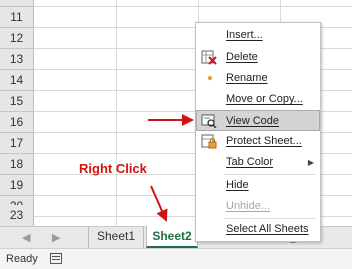 The image size is (352, 269). What do you see at coordinates (171, 168) in the screenshot?
I see `annotation-arrows` at bounding box center [171, 168].